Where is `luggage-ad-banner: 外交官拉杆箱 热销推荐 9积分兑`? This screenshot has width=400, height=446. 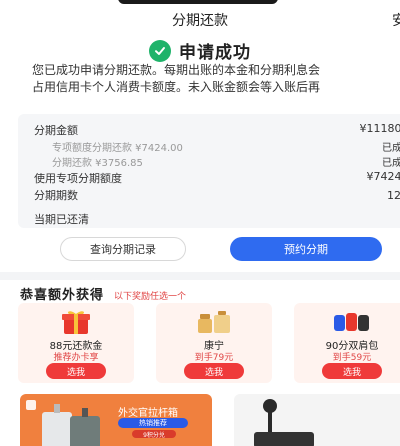
luggage-ad-banner: 外交官拉杆箱 热销推荐 9积分兑 is located at coordinates (116, 420).